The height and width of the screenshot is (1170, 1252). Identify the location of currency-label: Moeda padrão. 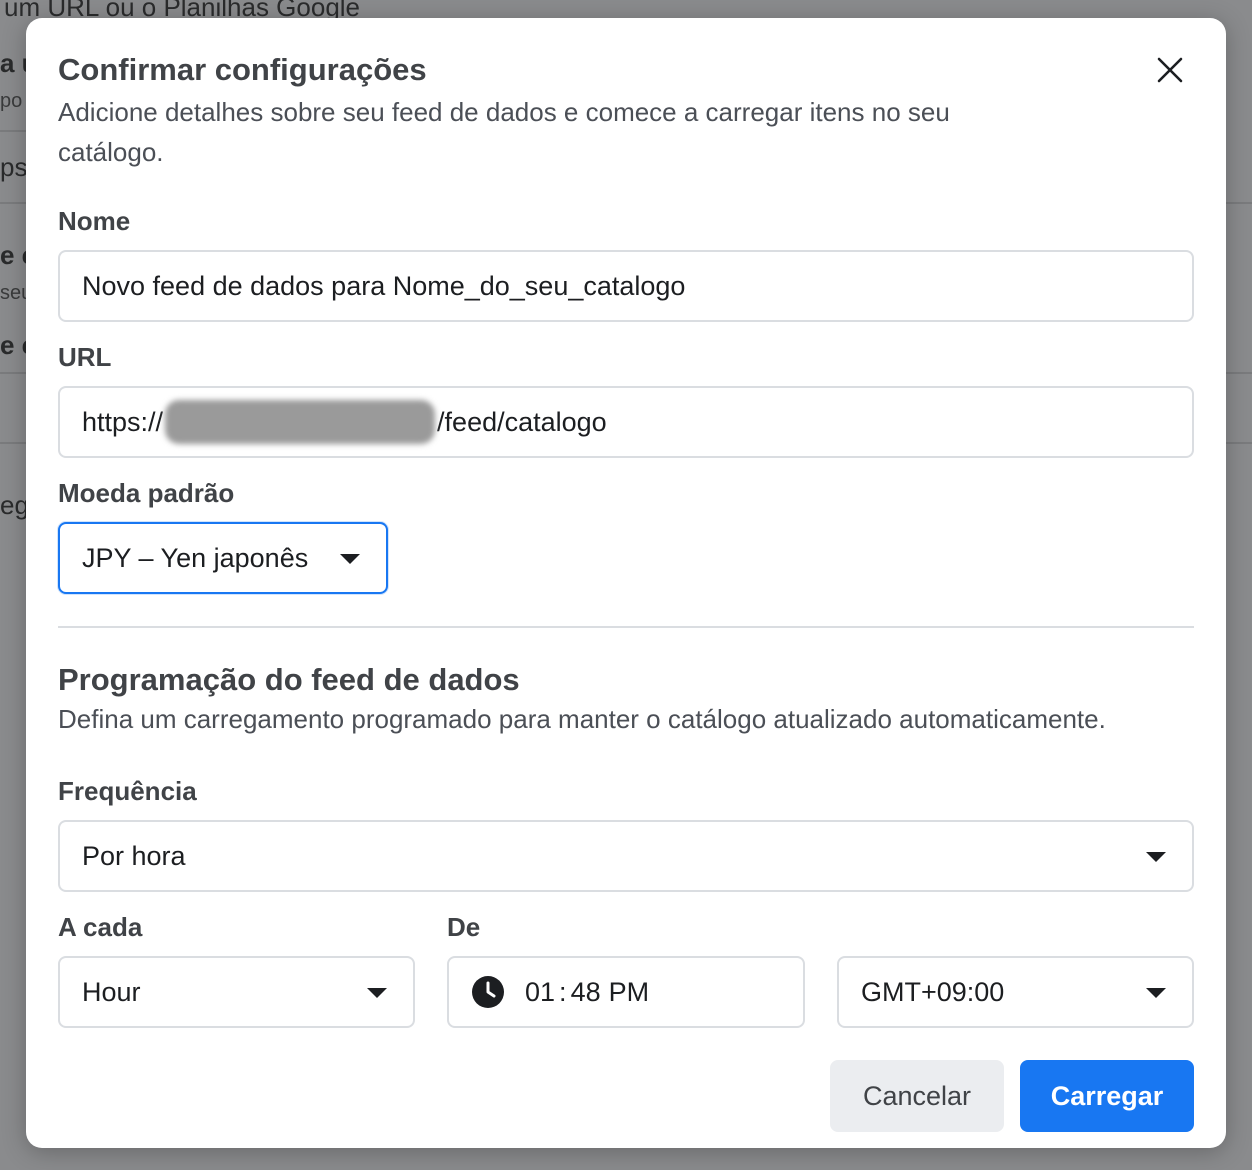
(146, 493).